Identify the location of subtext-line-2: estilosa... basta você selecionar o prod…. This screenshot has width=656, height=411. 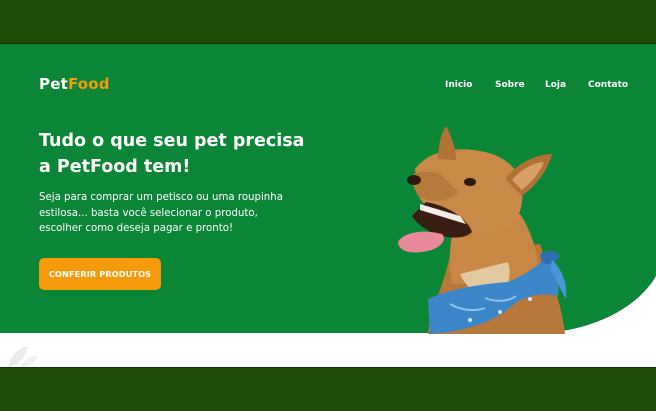
(148, 213).